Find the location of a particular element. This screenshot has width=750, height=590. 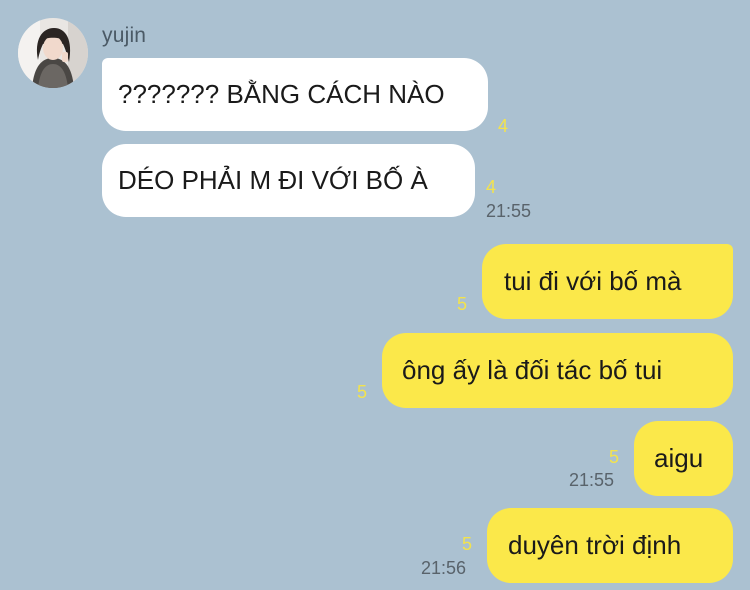

outgoing-message-bubble: tui đi với bố mà is located at coordinates (607, 281).